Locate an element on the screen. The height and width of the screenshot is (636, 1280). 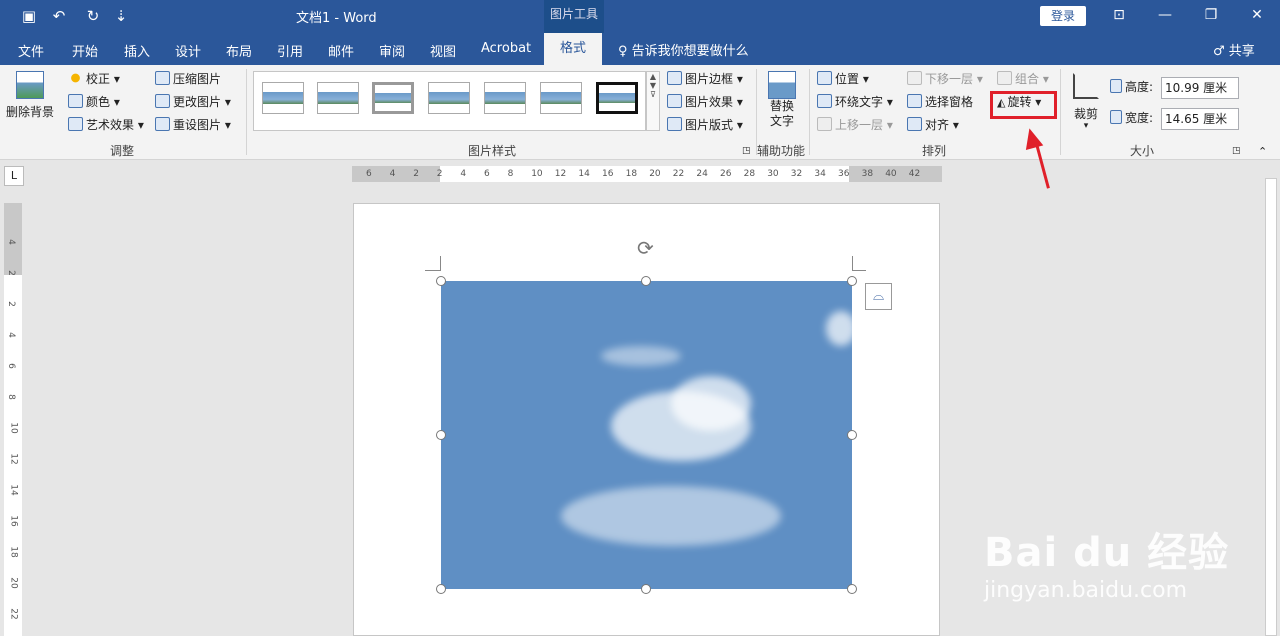
wrap-text-button: 环绕文字 ▾ is located at coordinates (855, 102).